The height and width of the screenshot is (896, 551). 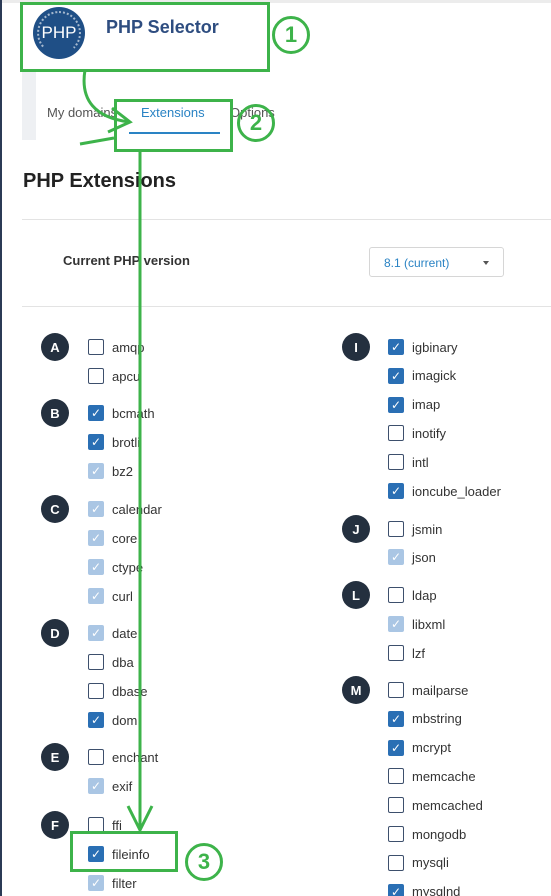 What do you see at coordinates (204, 862) in the screenshot?
I see `annotation-number-3: 3` at bounding box center [204, 862].